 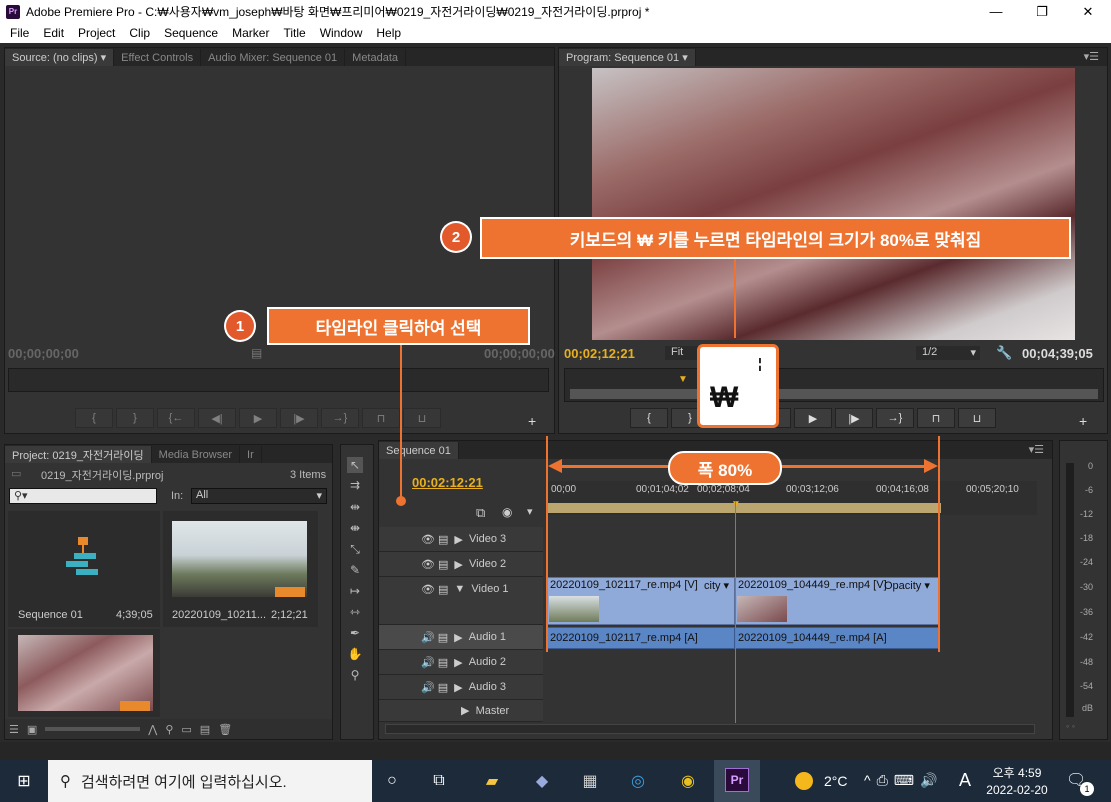 What do you see at coordinates (965, 780) in the screenshot?
I see `ime-indicator: A` at bounding box center [965, 780].